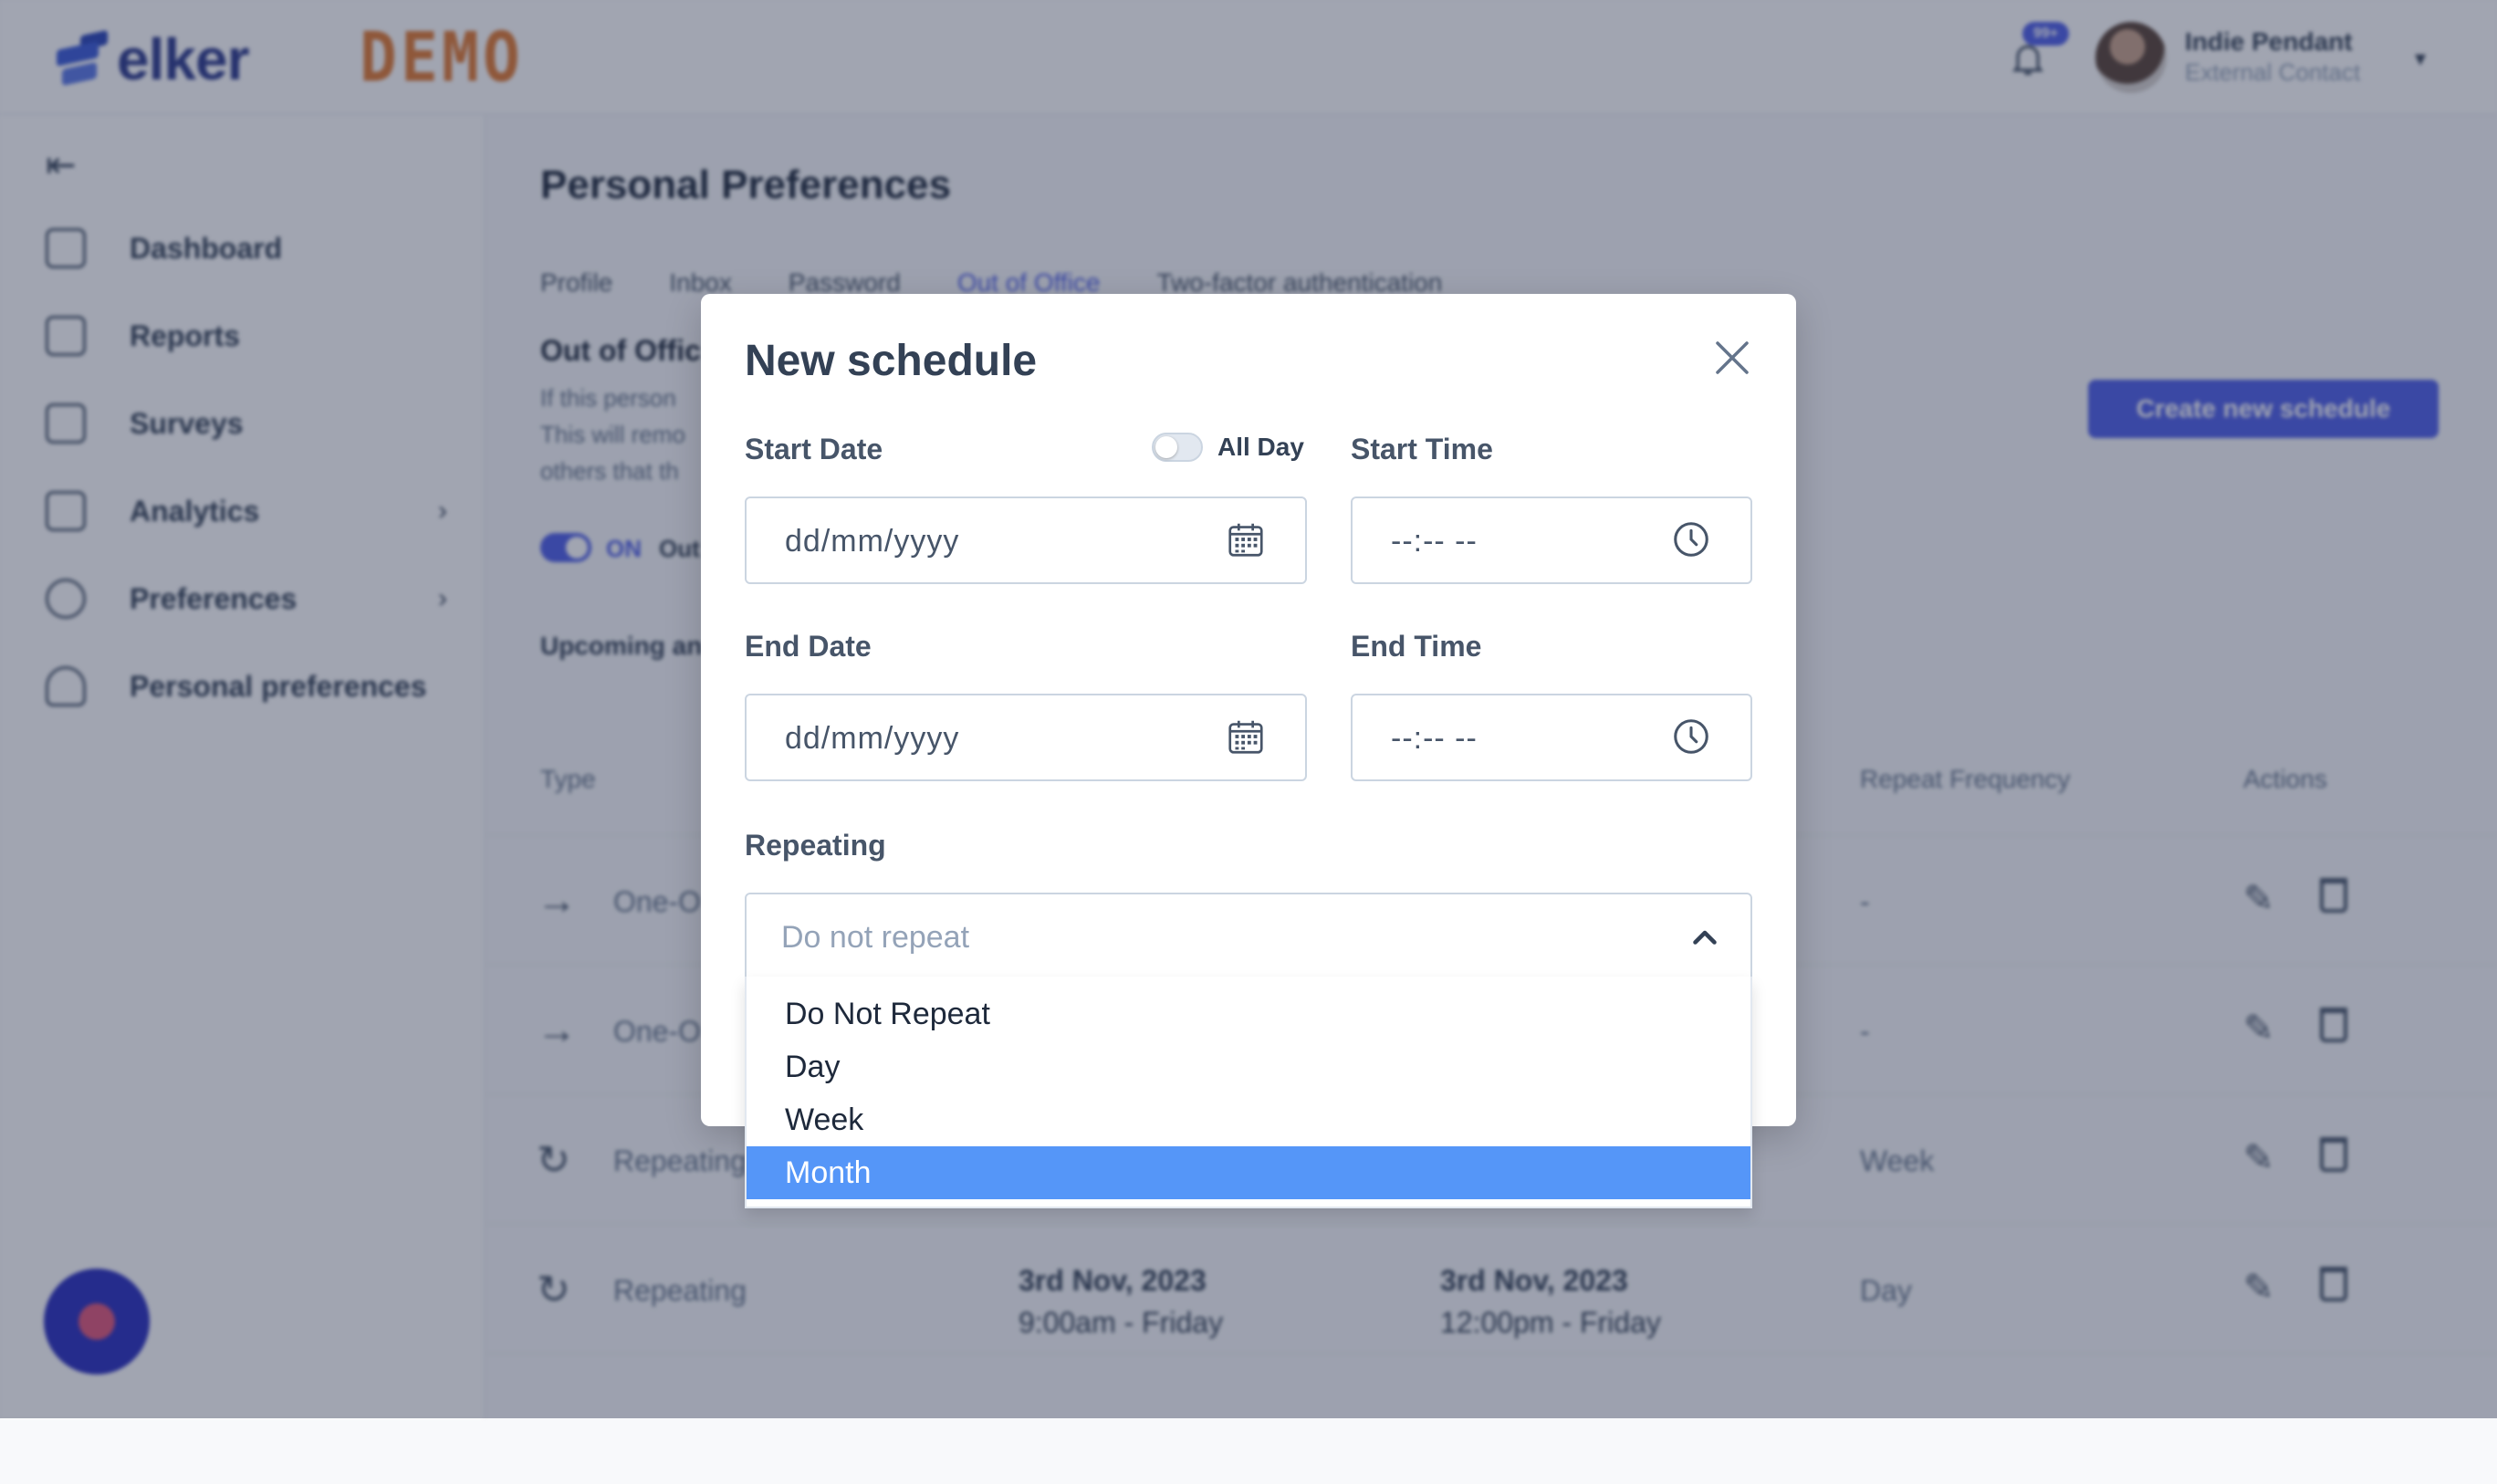 Image resolution: width=2497 pixels, height=1484 pixels. I want to click on start-time-label: Start Time, so click(1422, 449).